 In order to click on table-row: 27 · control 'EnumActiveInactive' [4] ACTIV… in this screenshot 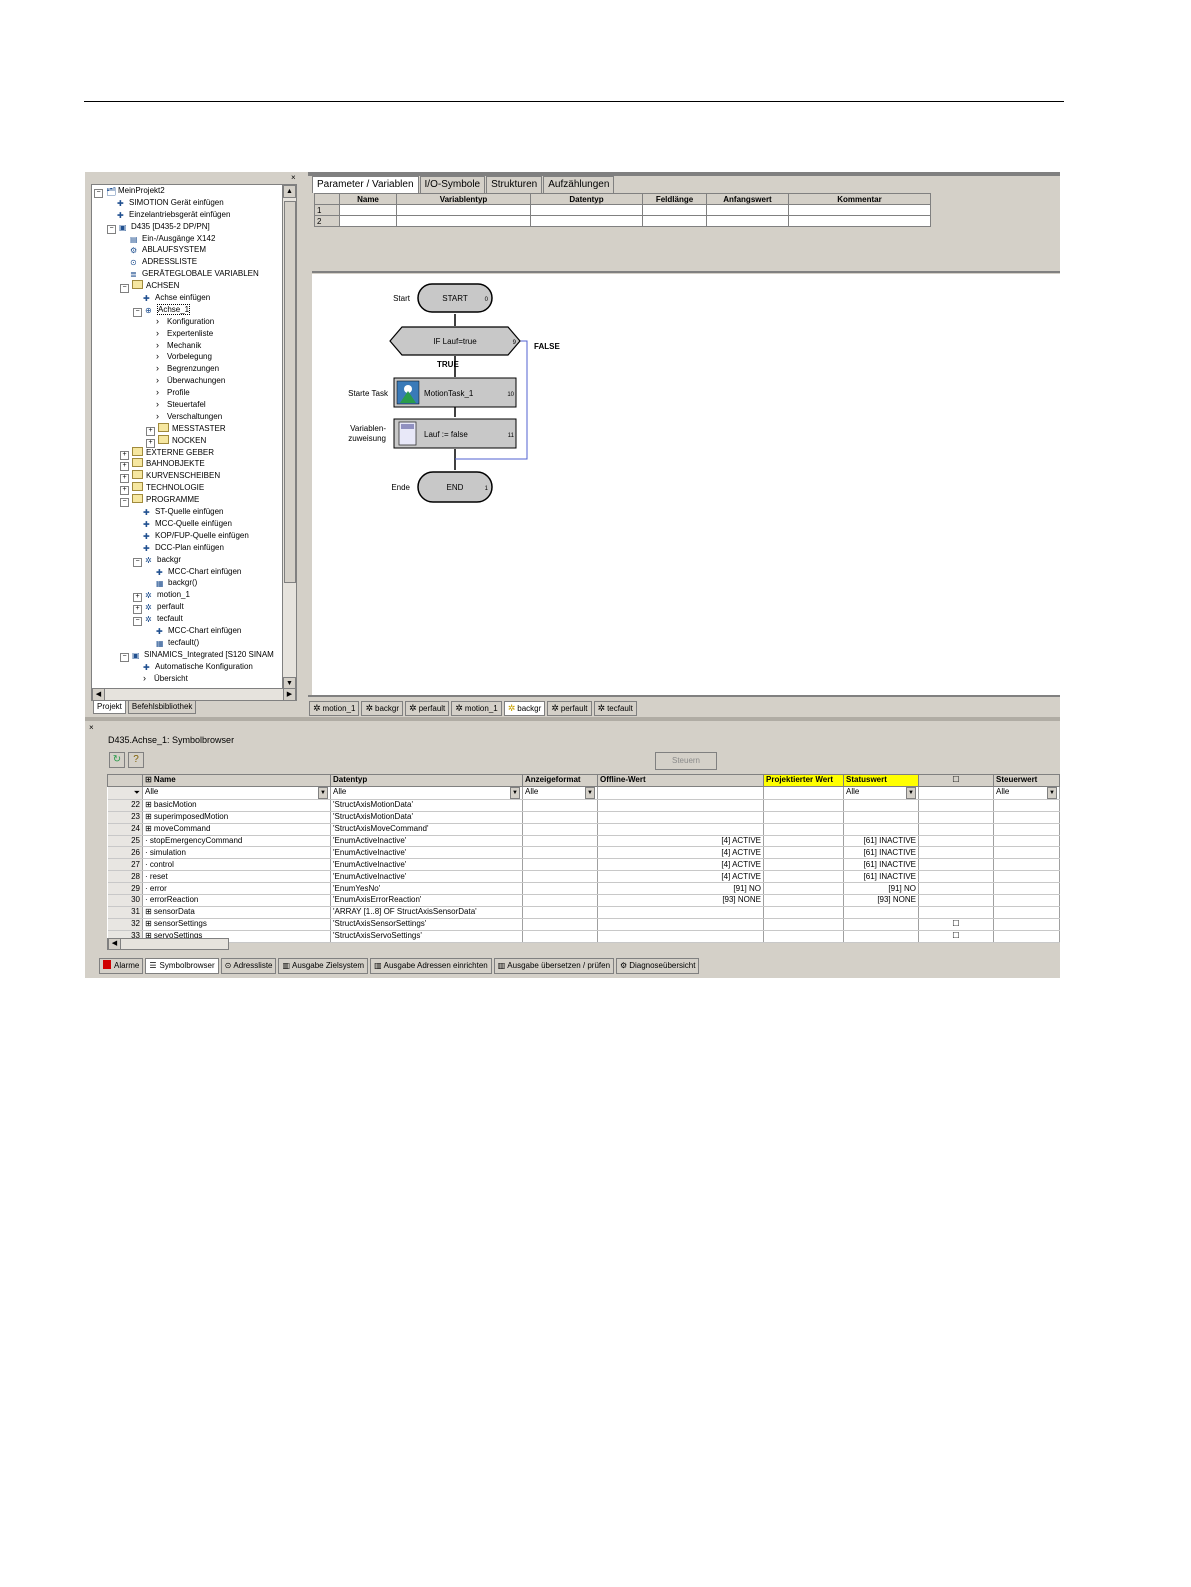, I will do `click(583, 865)`.